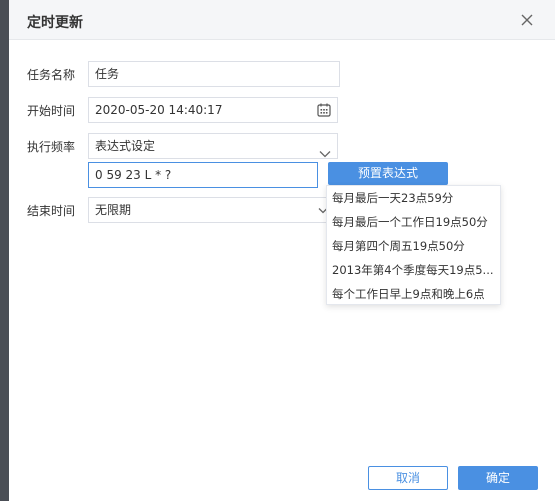 This screenshot has height=501, width=555. What do you see at coordinates (325, 150) in the screenshot?
I see `chevron-down-icon` at bounding box center [325, 150].